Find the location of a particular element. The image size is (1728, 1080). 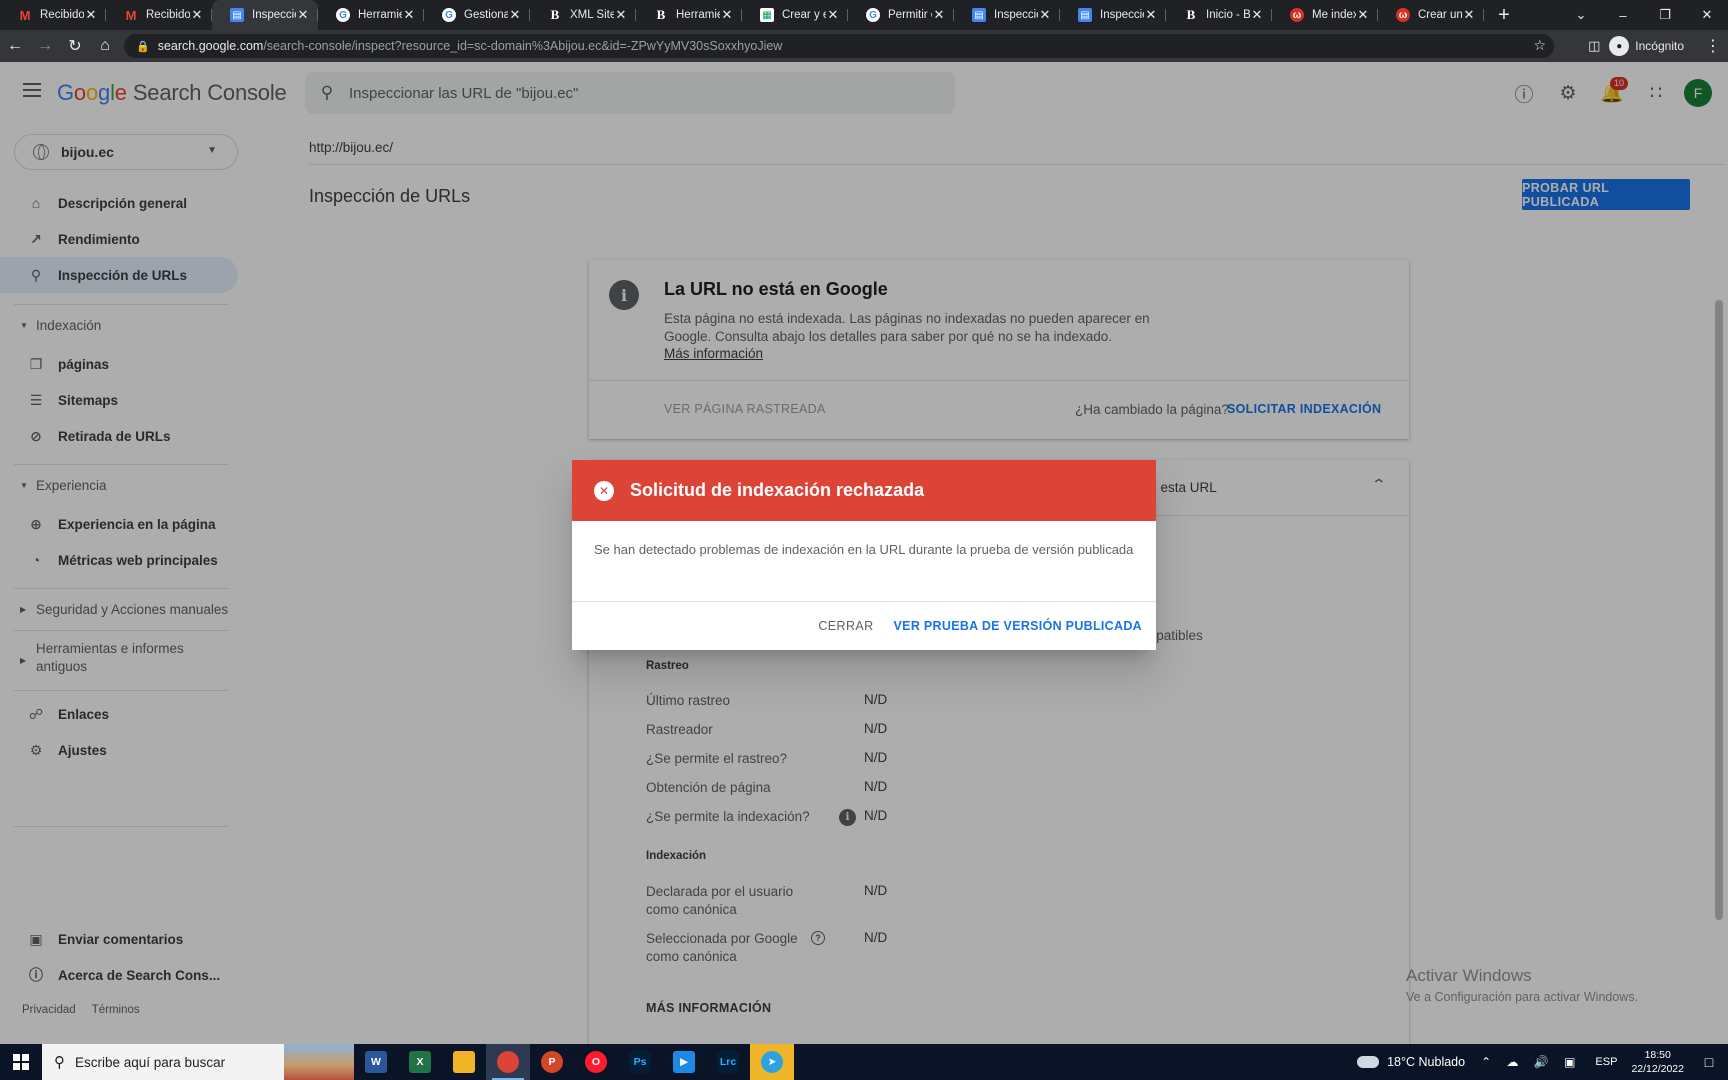

close-window-icon: ✕ is located at coordinates (1707, 15).